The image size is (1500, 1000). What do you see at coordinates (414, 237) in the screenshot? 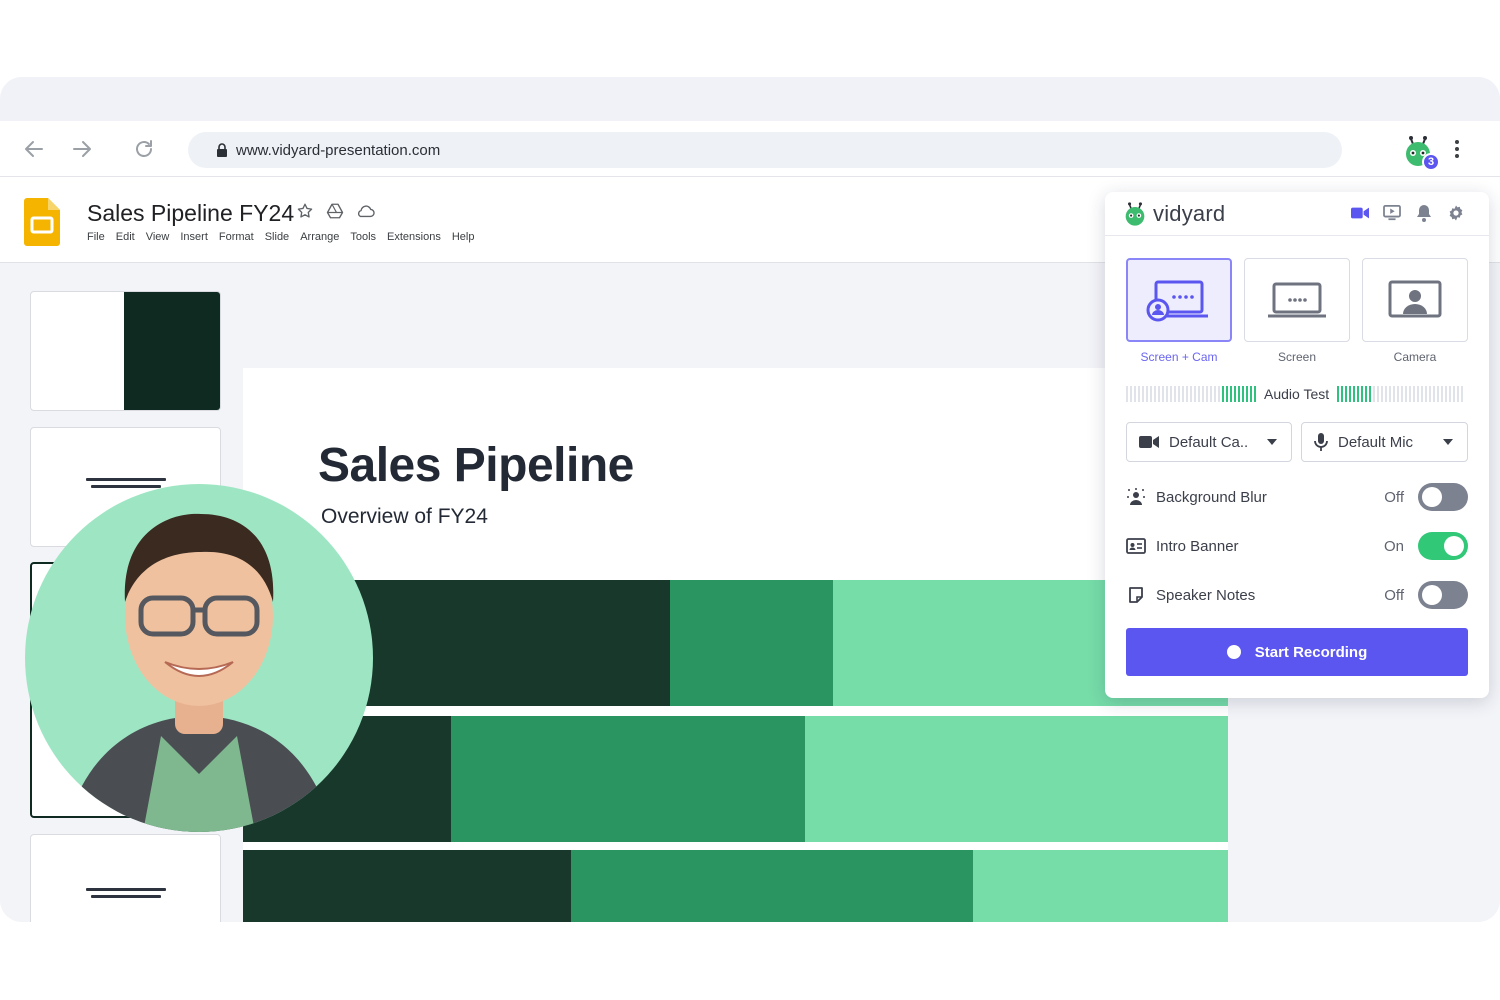
I see `menu-item-extensions: Extensions` at bounding box center [414, 237].